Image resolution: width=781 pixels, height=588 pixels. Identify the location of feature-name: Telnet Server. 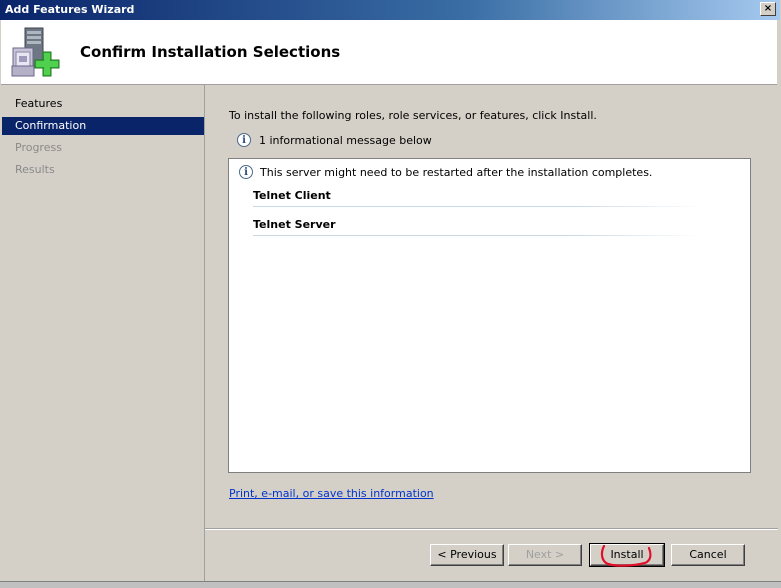
(294, 224).